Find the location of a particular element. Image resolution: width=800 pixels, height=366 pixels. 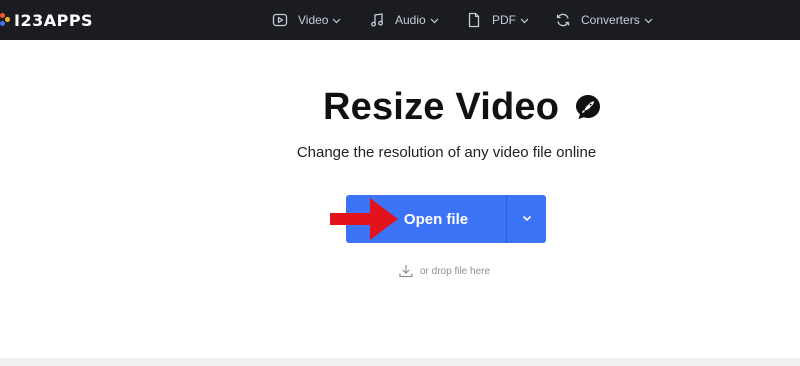

logo-dots-icon is located at coordinates (5, 20).